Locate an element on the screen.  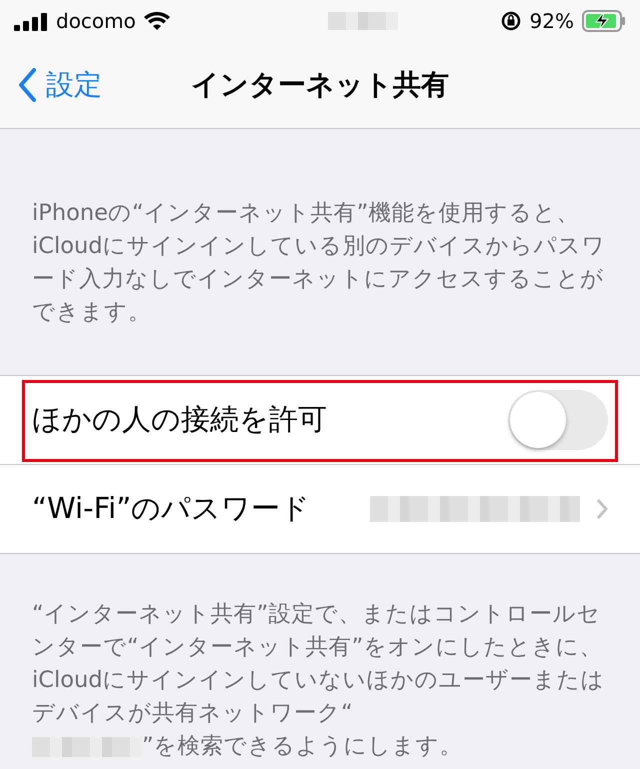
chevron-left-icon is located at coordinates (27, 85).